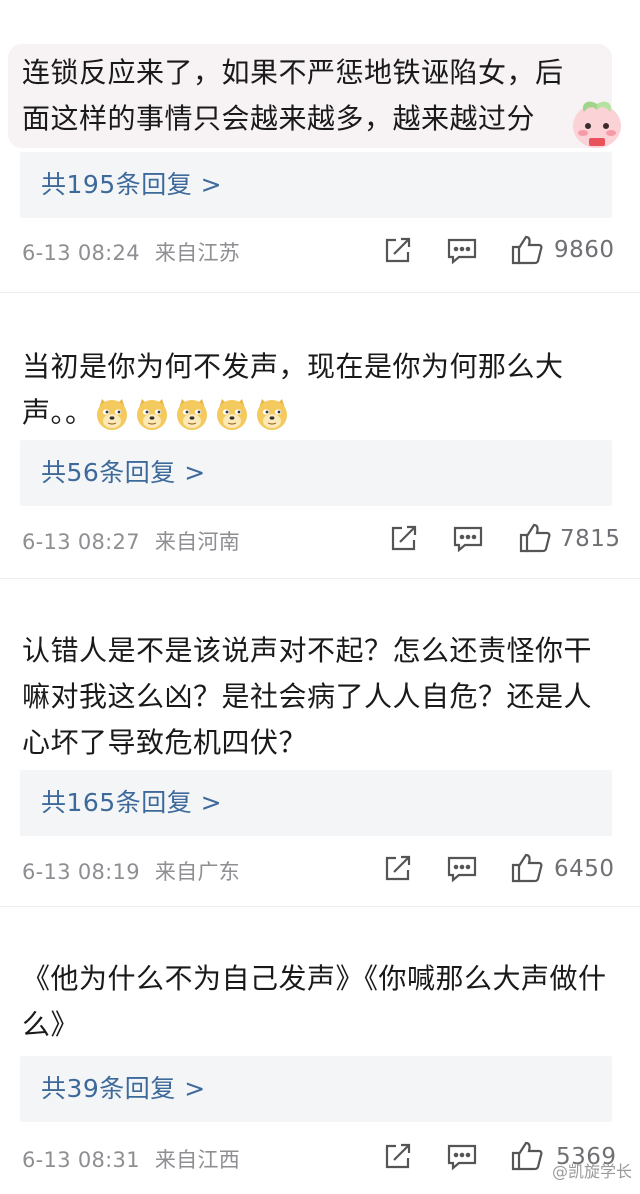  I want to click on emoji-row, so click(192, 414).